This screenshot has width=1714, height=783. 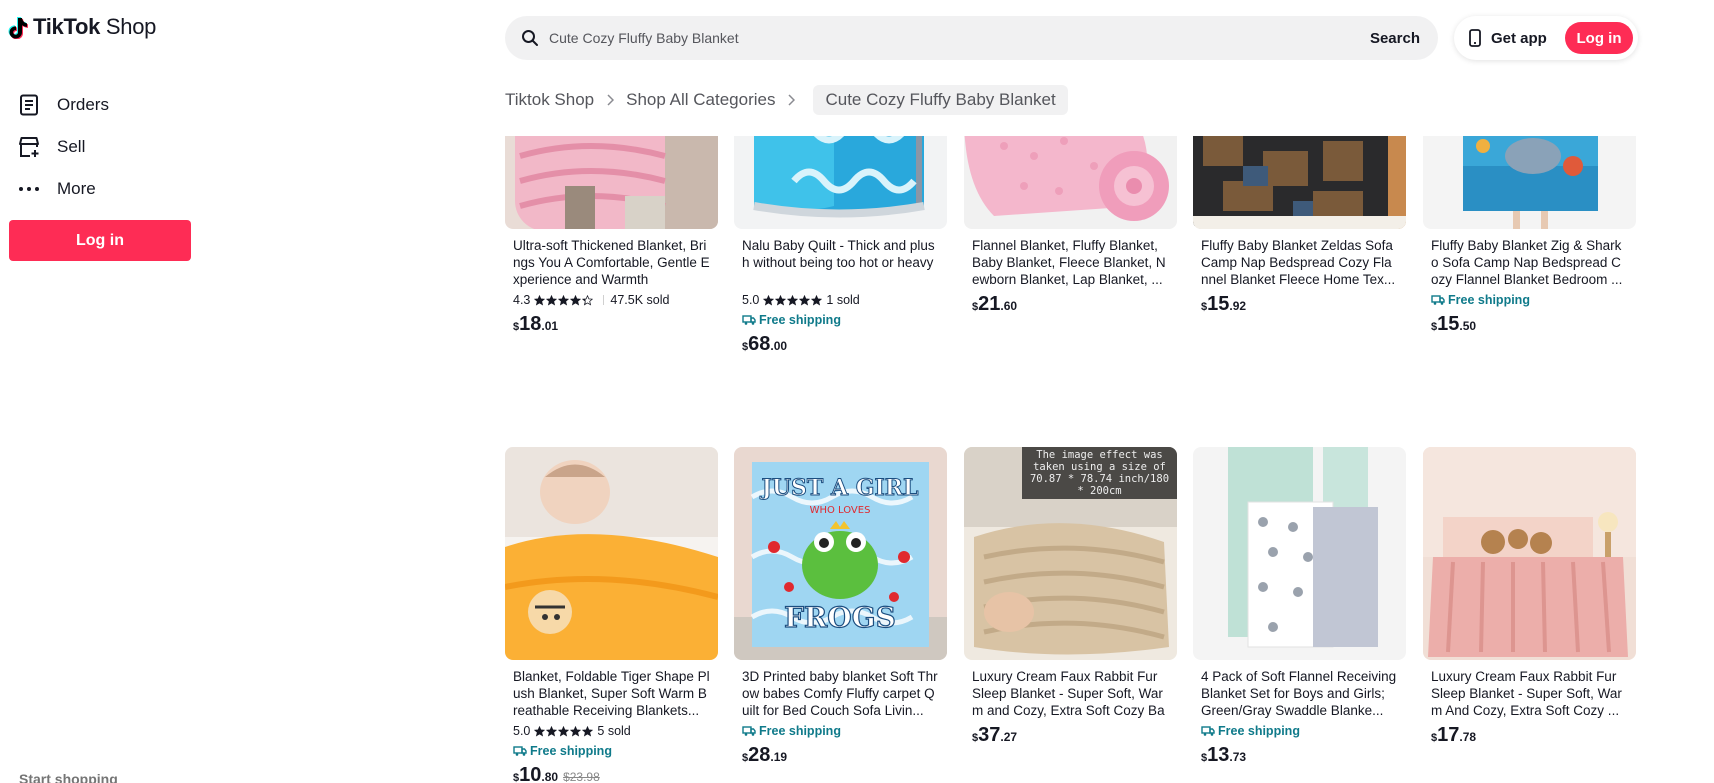 What do you see at coordinates (530, 324) in the screenshot?
I see `price-integer: 18` at bounding box center [530, 324].